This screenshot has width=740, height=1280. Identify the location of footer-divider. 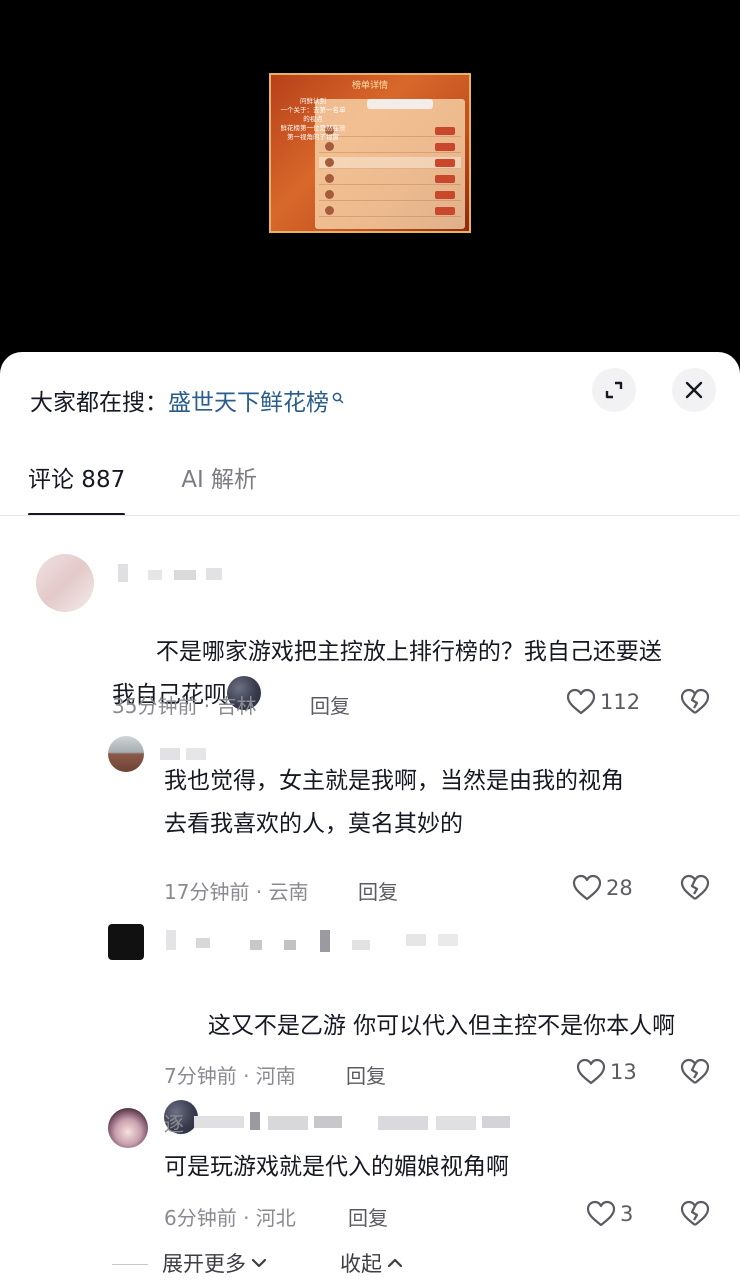
(130, 1264).